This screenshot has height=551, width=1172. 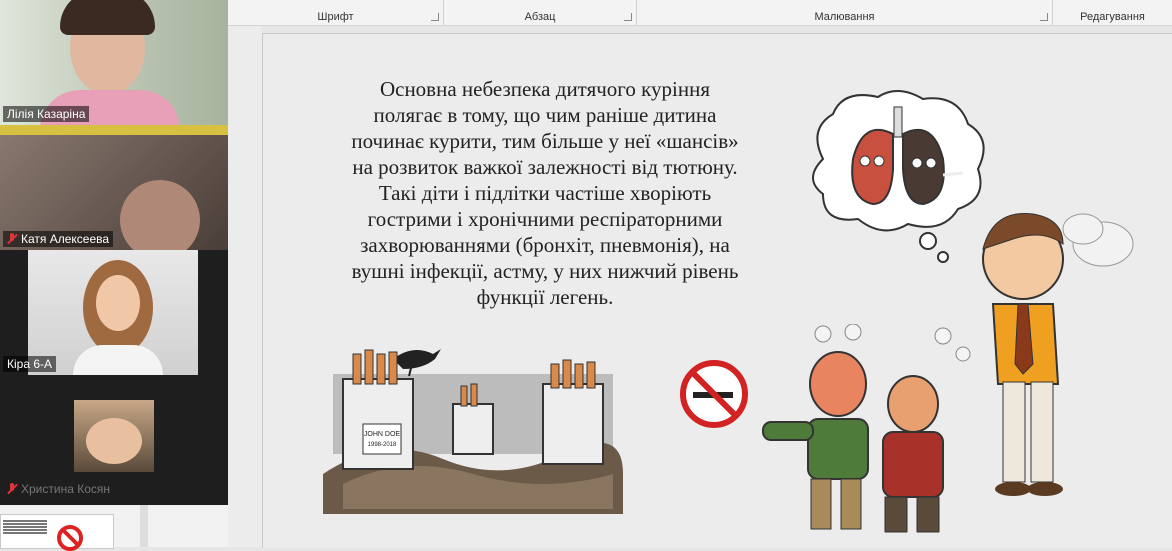 I want to click on participant-tile-4: Христина Косян, so click(x=114, y=440).